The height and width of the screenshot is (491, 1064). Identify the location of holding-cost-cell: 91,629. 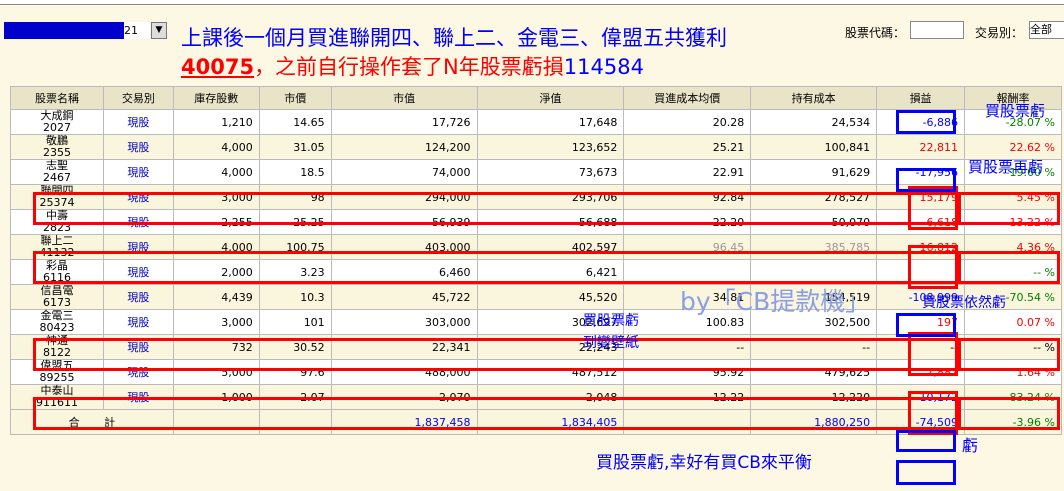
(814, 172).